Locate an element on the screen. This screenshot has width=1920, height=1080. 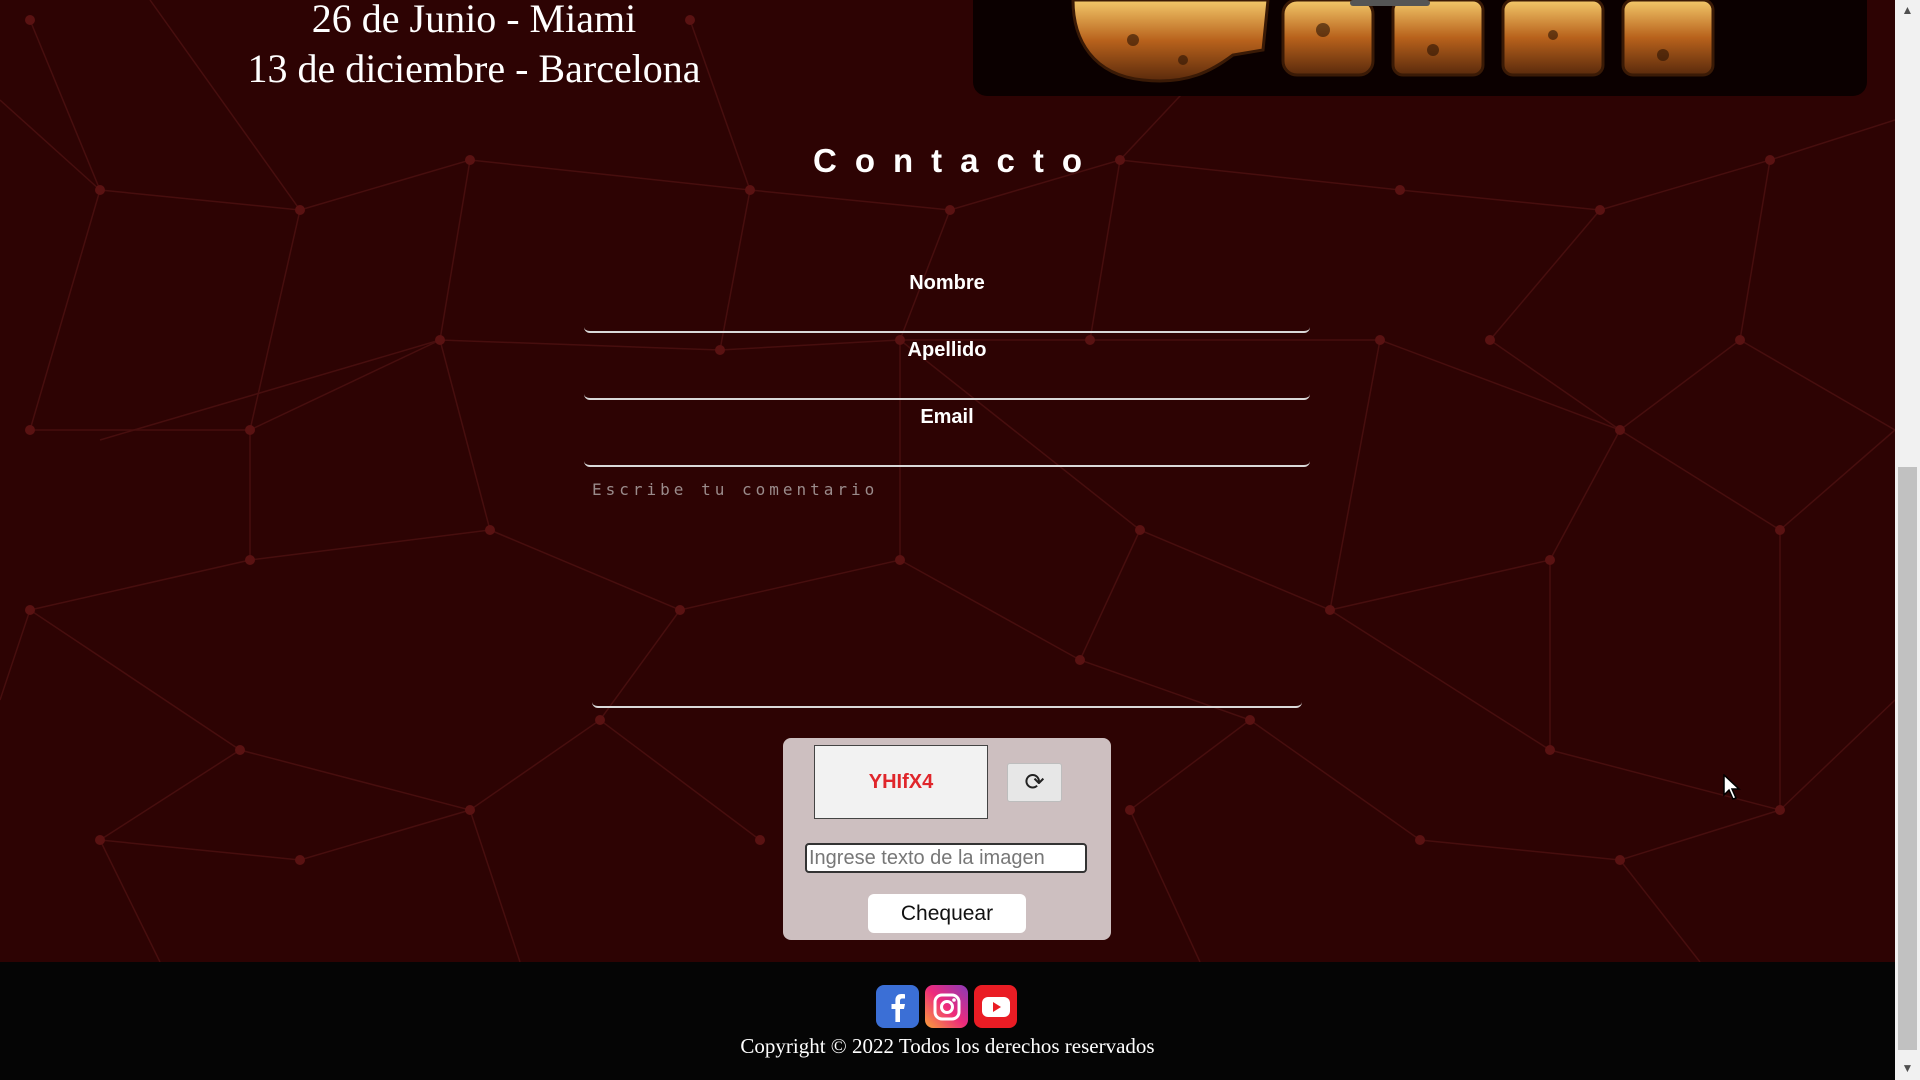
comment-box is located at coordinates (947, 592).